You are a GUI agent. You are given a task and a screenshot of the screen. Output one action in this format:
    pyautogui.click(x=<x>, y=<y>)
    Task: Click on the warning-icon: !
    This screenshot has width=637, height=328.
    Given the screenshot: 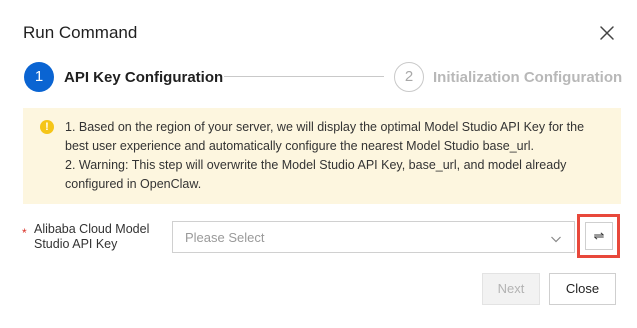 What is the action you would take?
    pyautogui.click(x=47, y=127)
    